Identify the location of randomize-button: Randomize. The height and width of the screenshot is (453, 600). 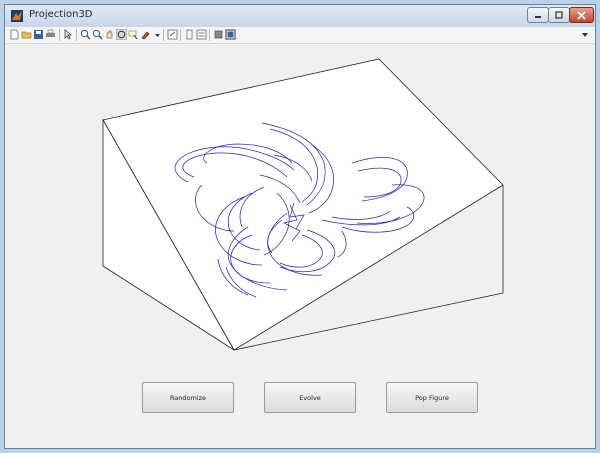
(188, 397).